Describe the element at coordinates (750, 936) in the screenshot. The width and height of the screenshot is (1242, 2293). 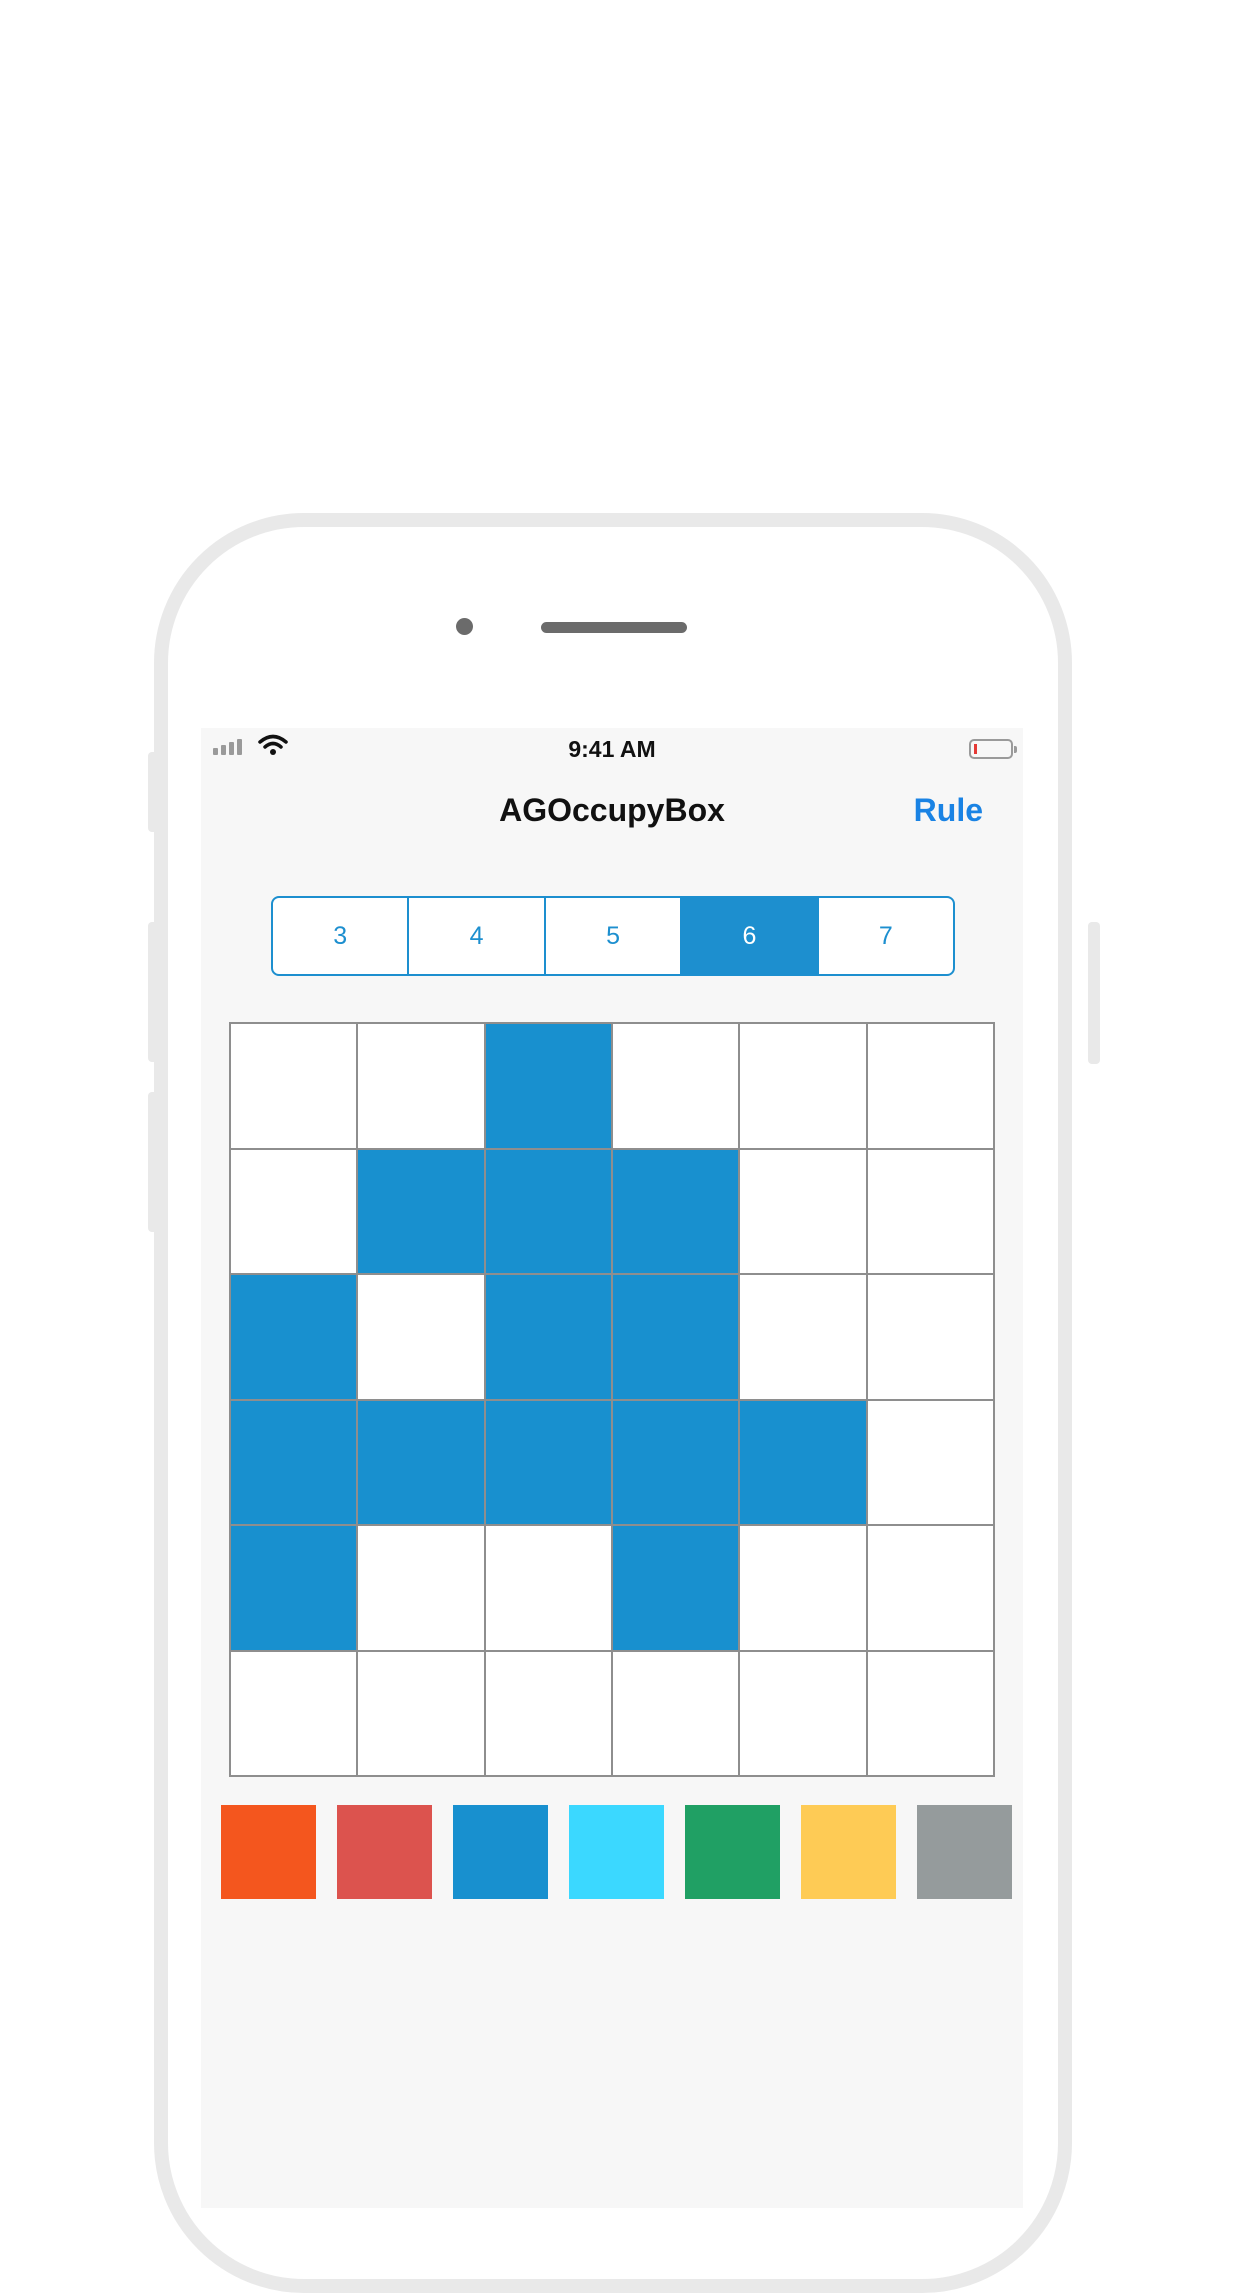
I see `segment-6: 6` at that location.